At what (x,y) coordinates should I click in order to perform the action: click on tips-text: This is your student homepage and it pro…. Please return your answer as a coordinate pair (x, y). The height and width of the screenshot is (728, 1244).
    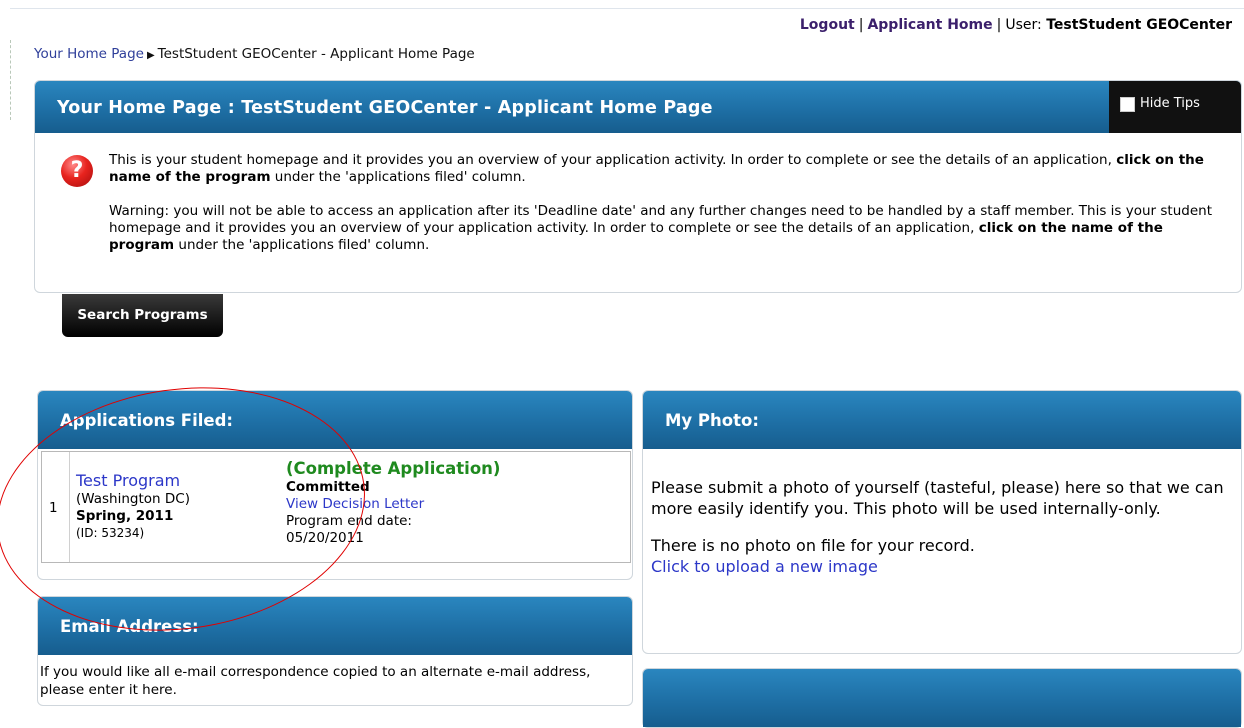
    Looking at the image, I should click on (669, 211).